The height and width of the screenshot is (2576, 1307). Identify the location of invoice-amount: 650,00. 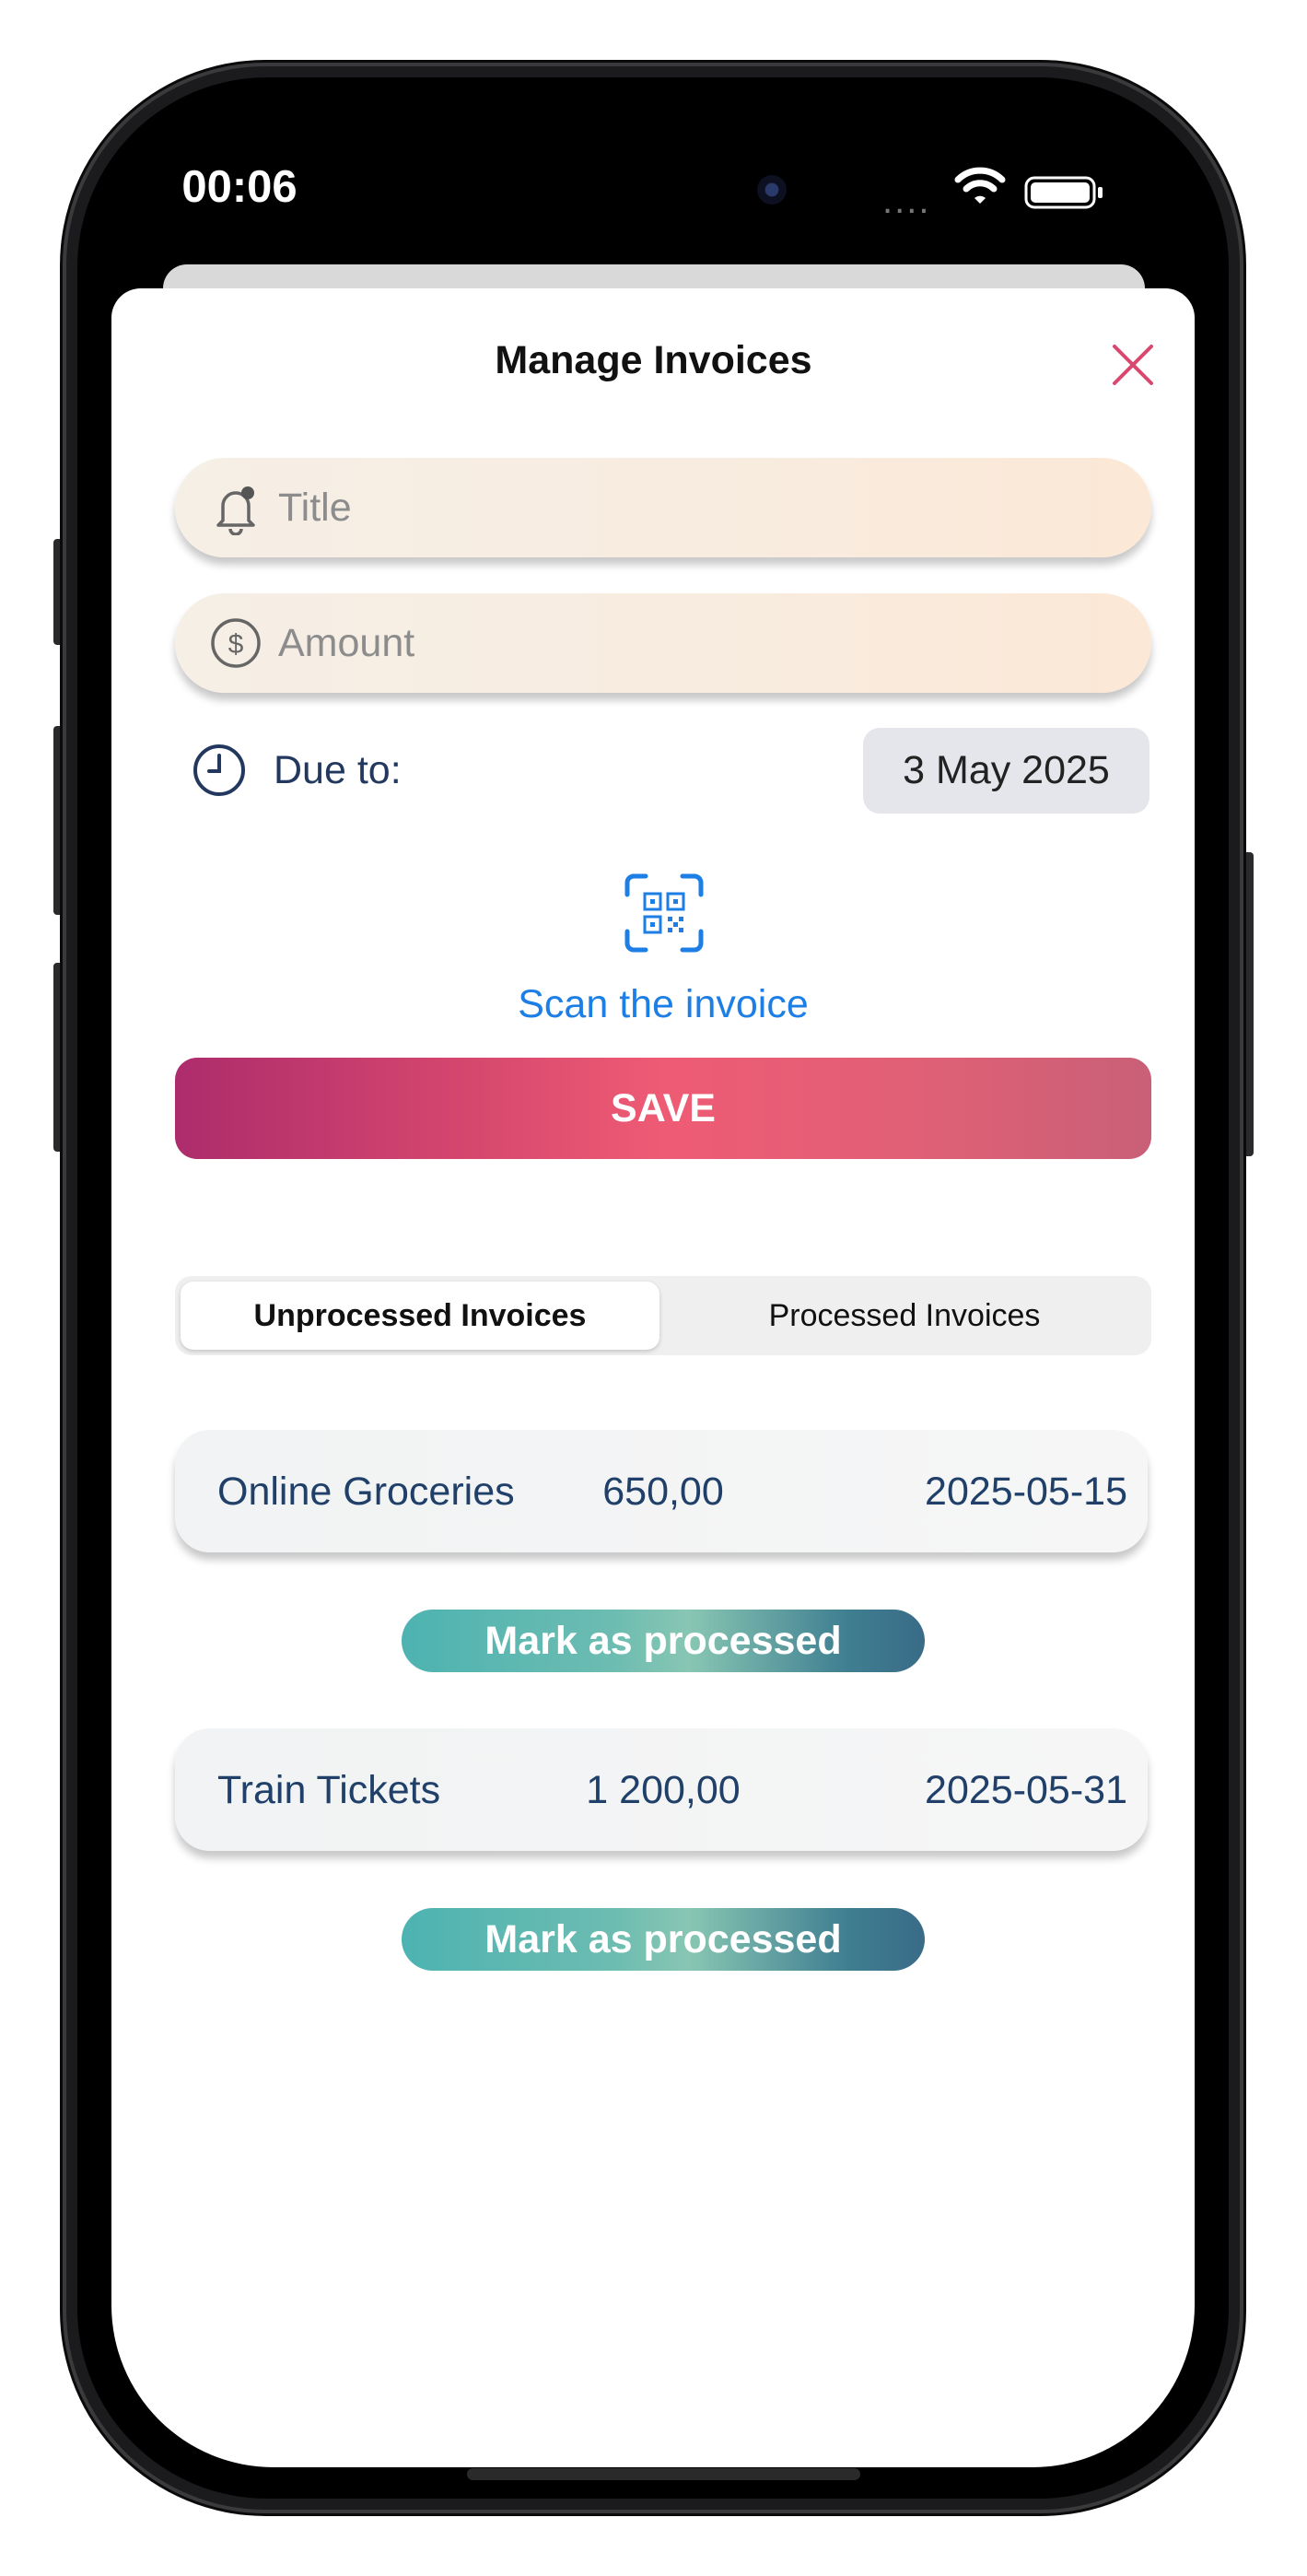
(663, 1491).